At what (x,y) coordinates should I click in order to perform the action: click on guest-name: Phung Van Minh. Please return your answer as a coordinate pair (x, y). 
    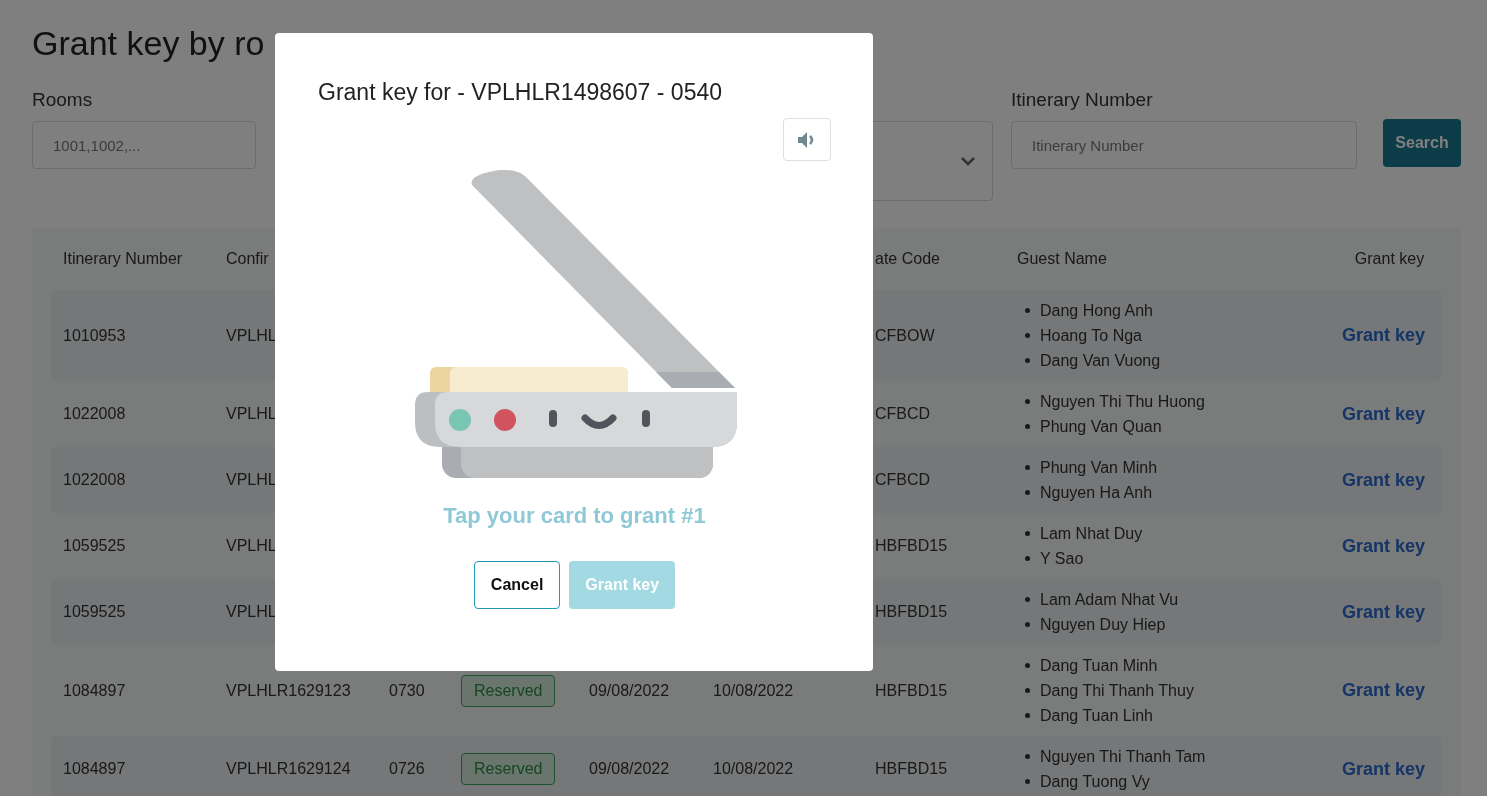
    Looking at the image, I should click on (1099, 468).